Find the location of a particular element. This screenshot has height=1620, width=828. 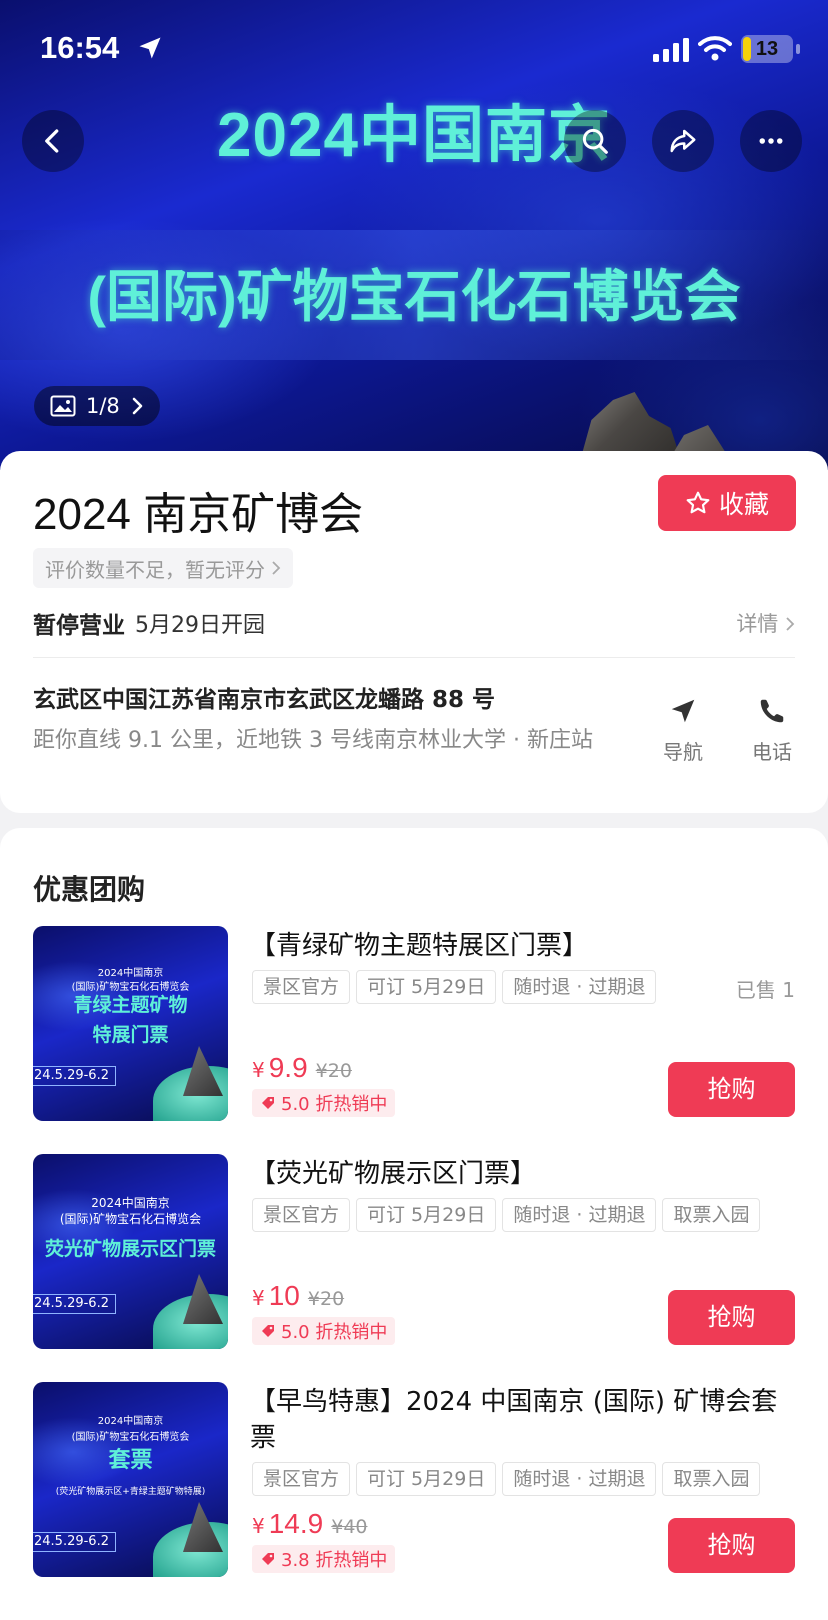

discount-badge: 3.8 折热销中 is located at coordinates (324, 1559).